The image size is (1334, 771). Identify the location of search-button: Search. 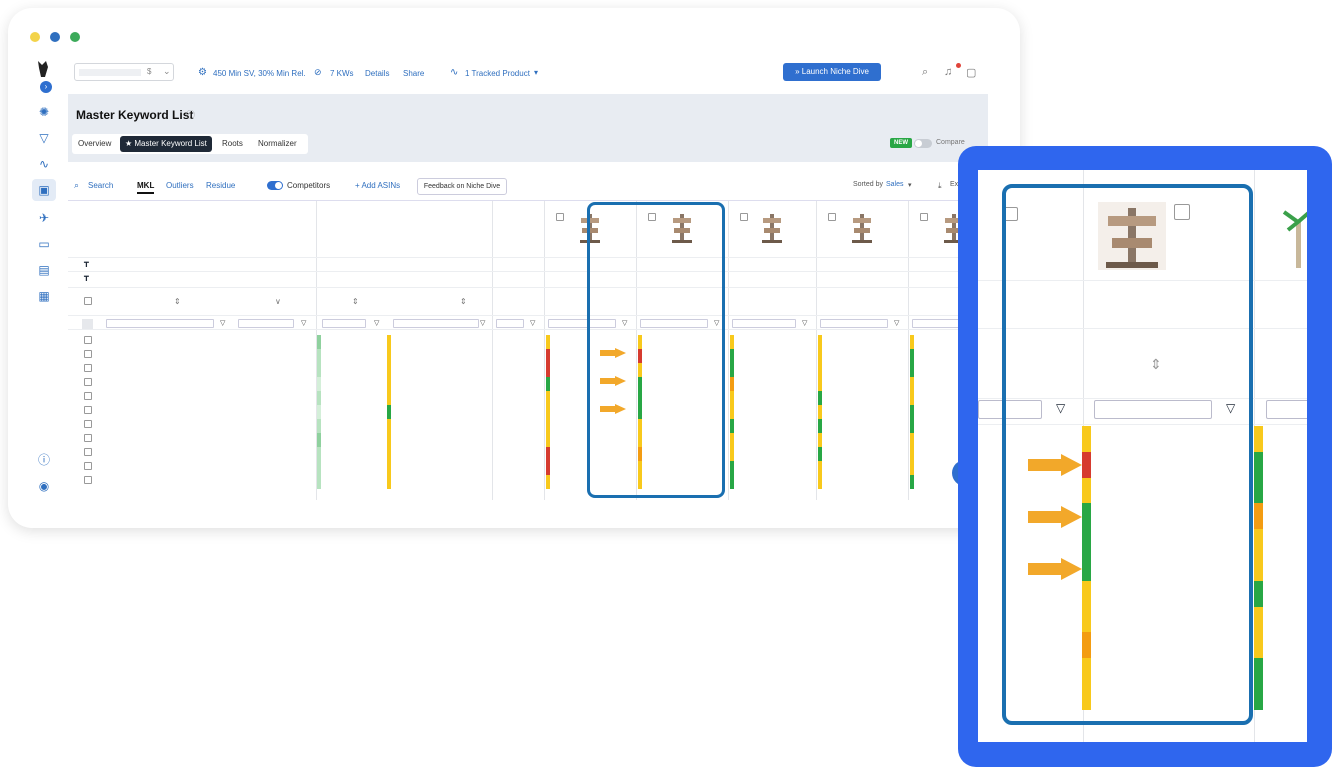
(100, 185).